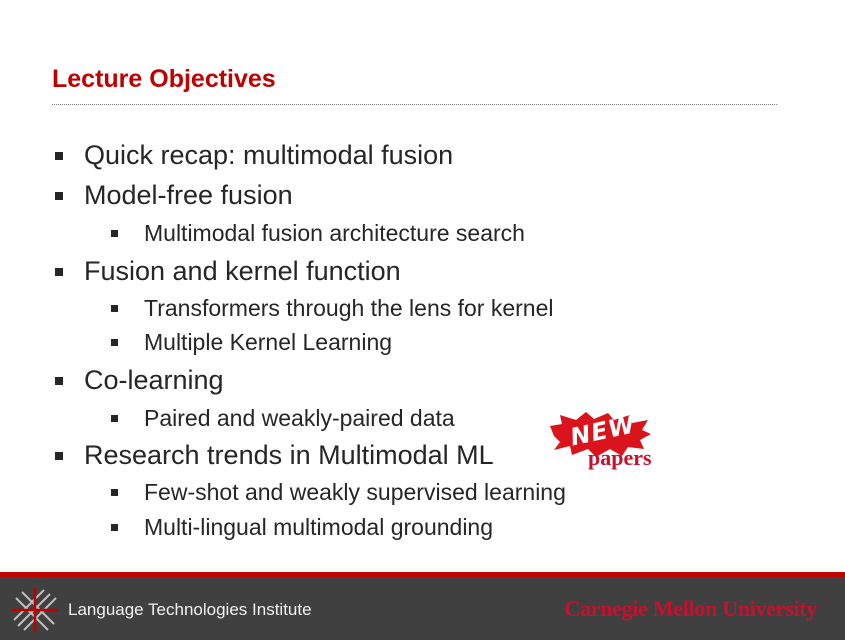  Describe the element at coordinates (269, 155) in the screenshot. I see `bullet-text: Quick recap: multimodal fusion` at that location.